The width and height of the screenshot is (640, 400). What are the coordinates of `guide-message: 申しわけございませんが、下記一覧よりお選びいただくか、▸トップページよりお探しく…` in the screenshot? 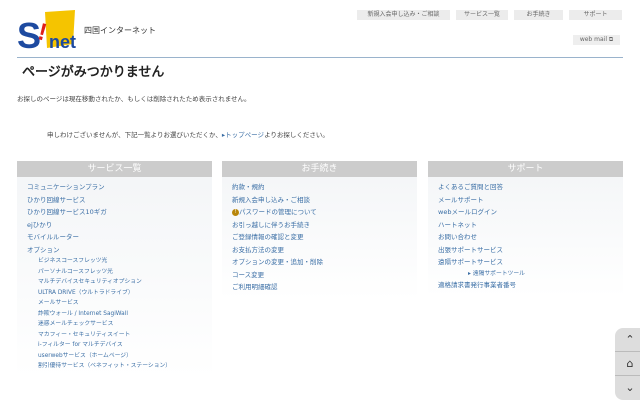 It's located at (188, 134).